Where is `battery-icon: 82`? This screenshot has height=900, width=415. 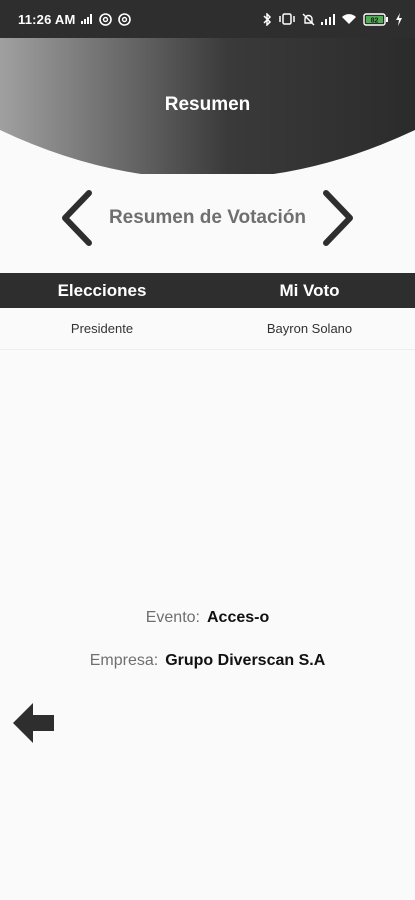
battery-icon: 82 is located at coordinates (376, 19).